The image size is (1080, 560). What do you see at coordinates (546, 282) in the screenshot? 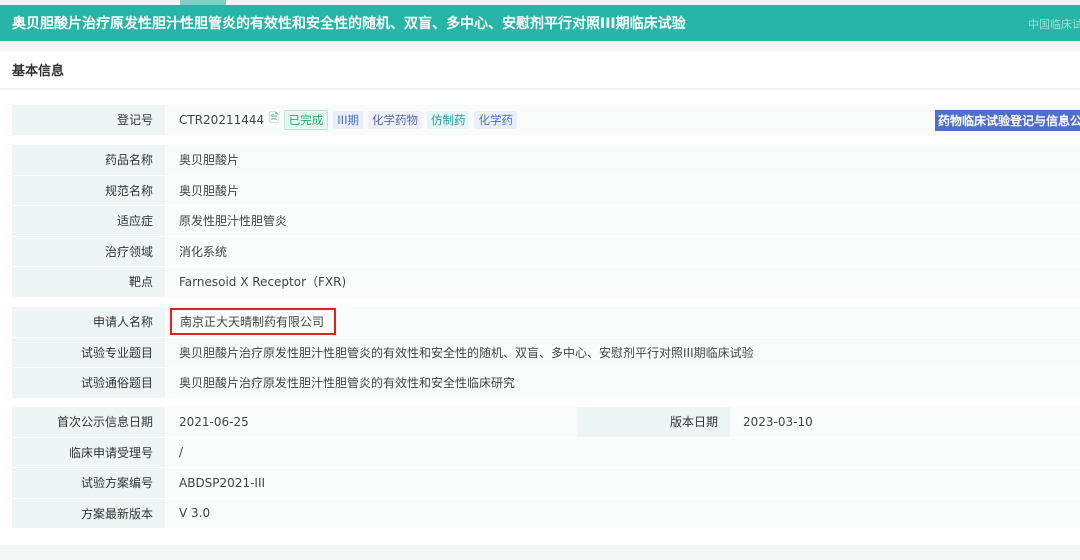
I see `table-row: 靶点 Farnesoid X Receptor（FXR)` at bounding box center [546, 282].